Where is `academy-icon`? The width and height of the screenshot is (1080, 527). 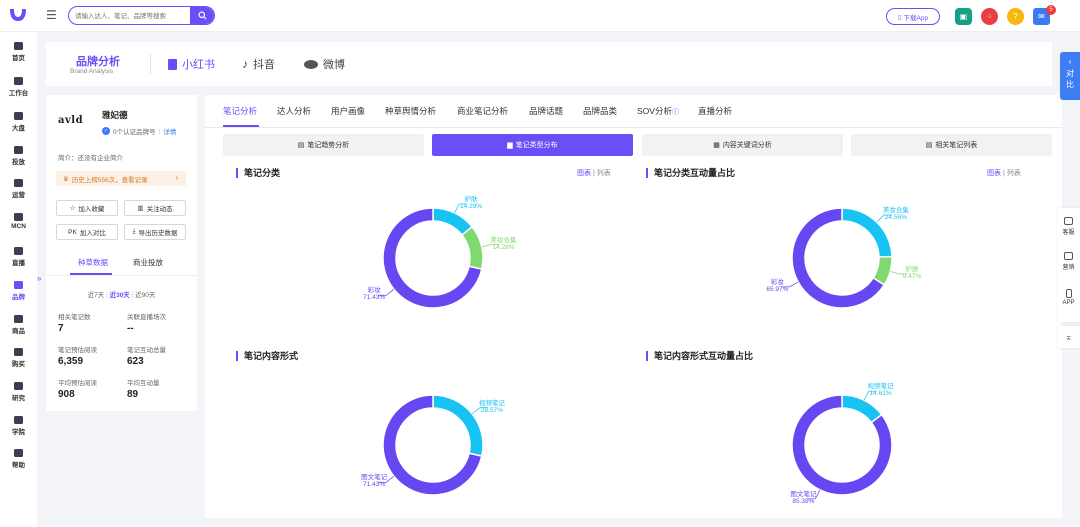
academy-icon is located at coordinates (18, 420).